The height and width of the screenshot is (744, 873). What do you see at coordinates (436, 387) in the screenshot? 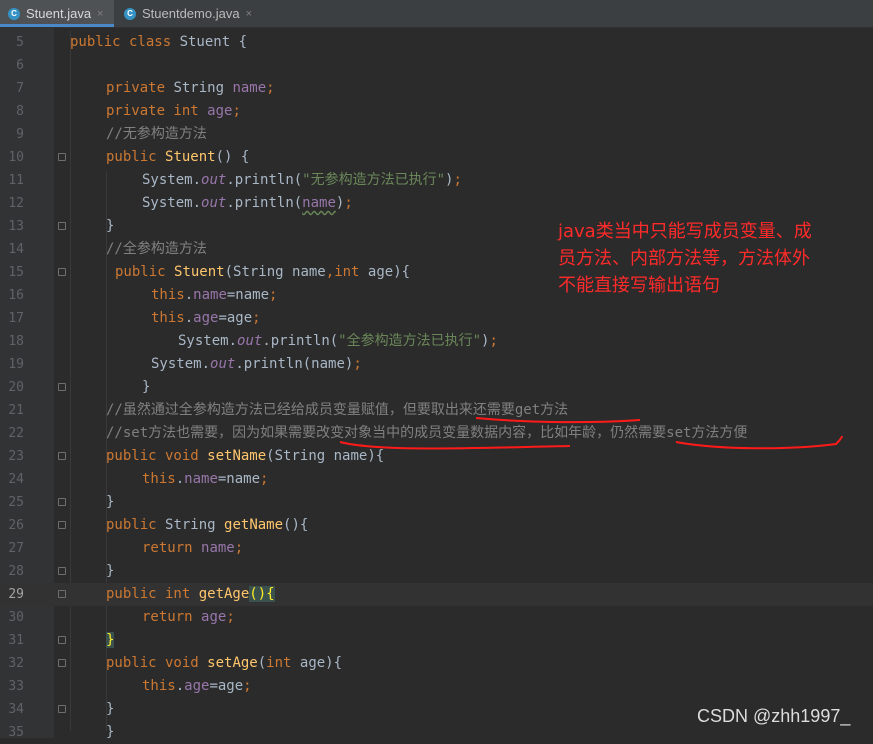
I see `code-line: 20}` at bounding box center [436, 387].